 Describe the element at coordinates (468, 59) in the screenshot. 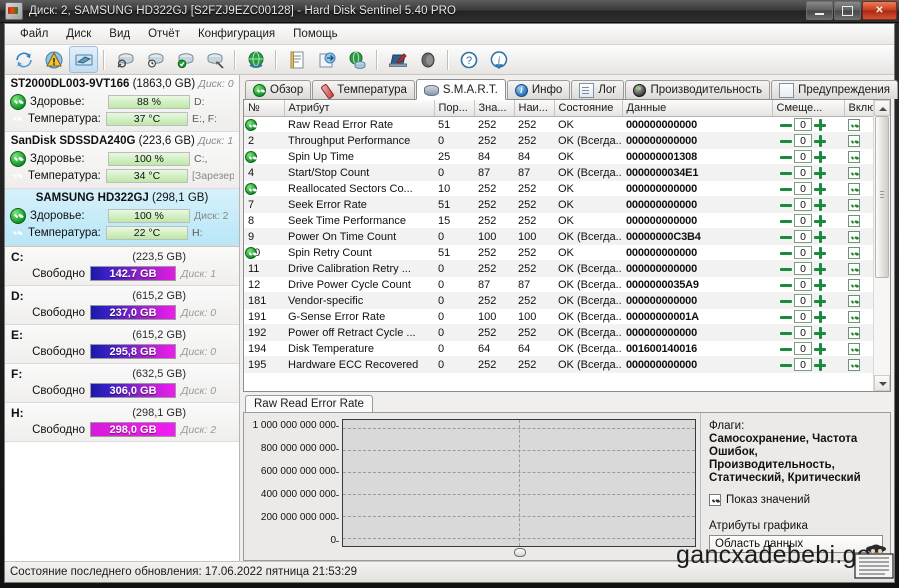

I see `help-button: ?` at that location.